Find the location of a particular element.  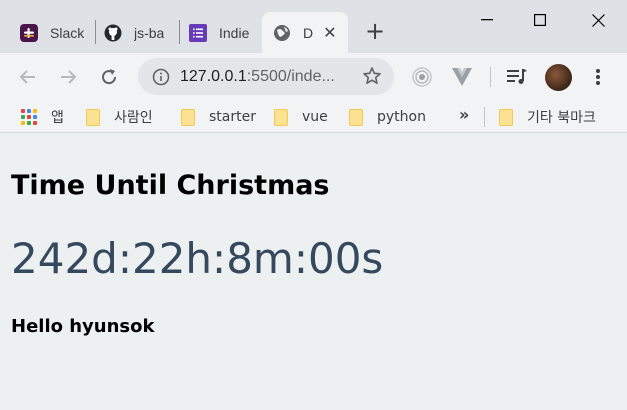

close-icon is located at coordinates (598, 20).